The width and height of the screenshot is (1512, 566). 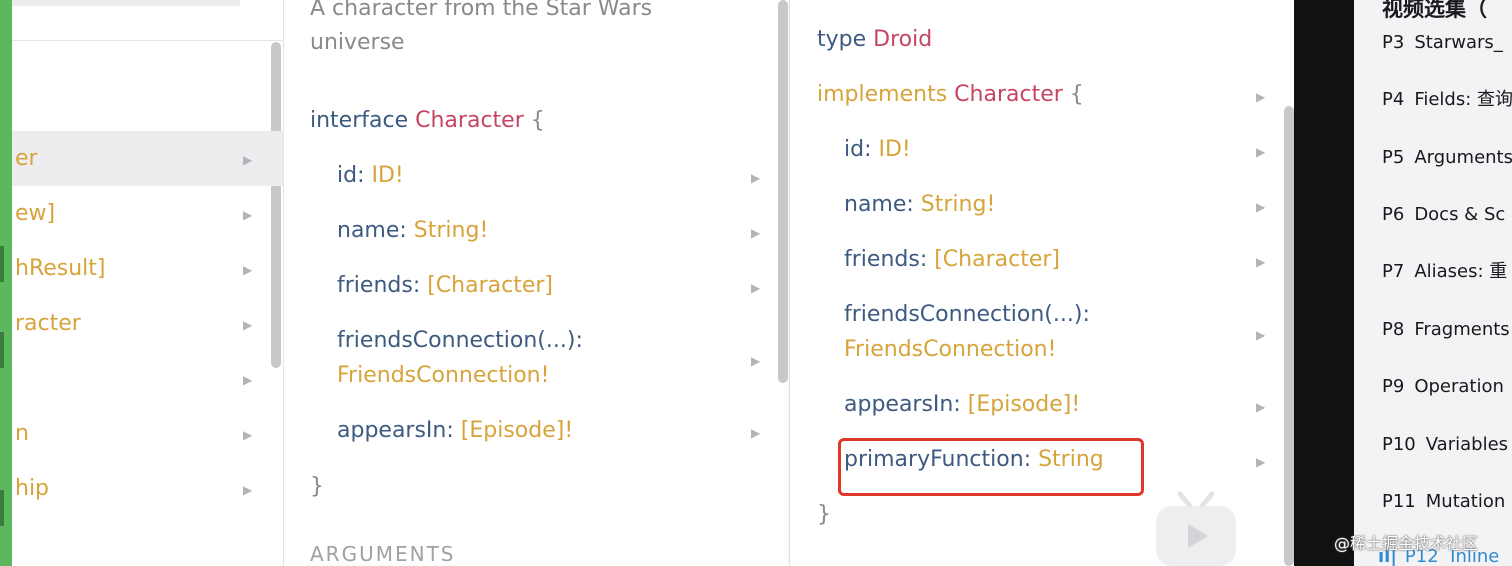 What do you see at coordinates (147, 323) in the screenshot?
I see `type-list-item: racter ▶` at bounding box center [147, 323].